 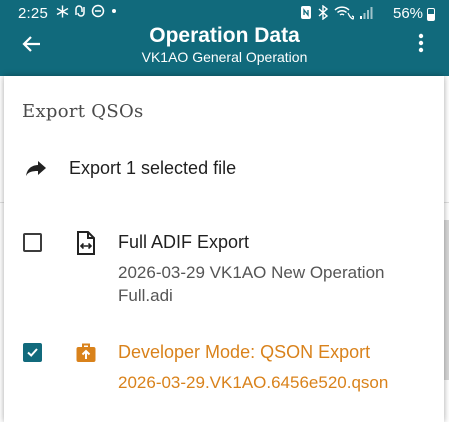 I want to click on more-vert-icon, so click(x=421, y=43).